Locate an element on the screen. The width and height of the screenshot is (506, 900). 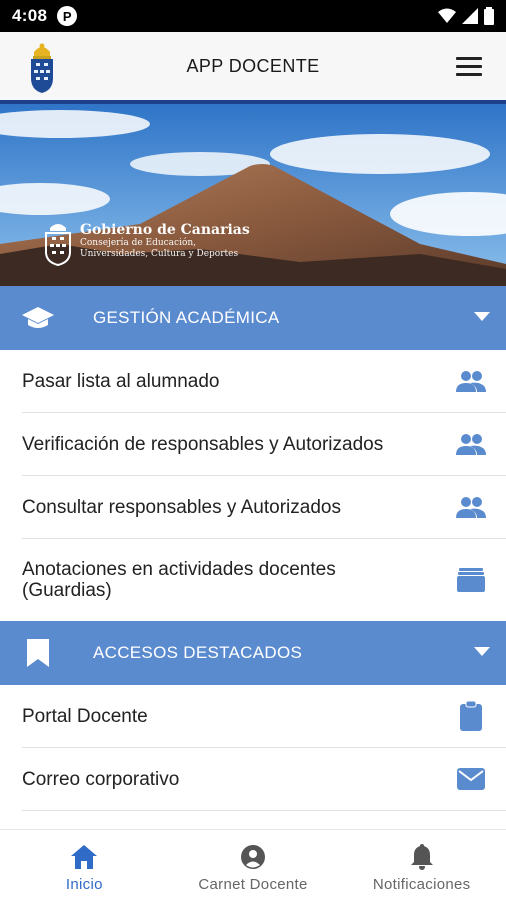
home-icon is located at coordinates (84, 857).